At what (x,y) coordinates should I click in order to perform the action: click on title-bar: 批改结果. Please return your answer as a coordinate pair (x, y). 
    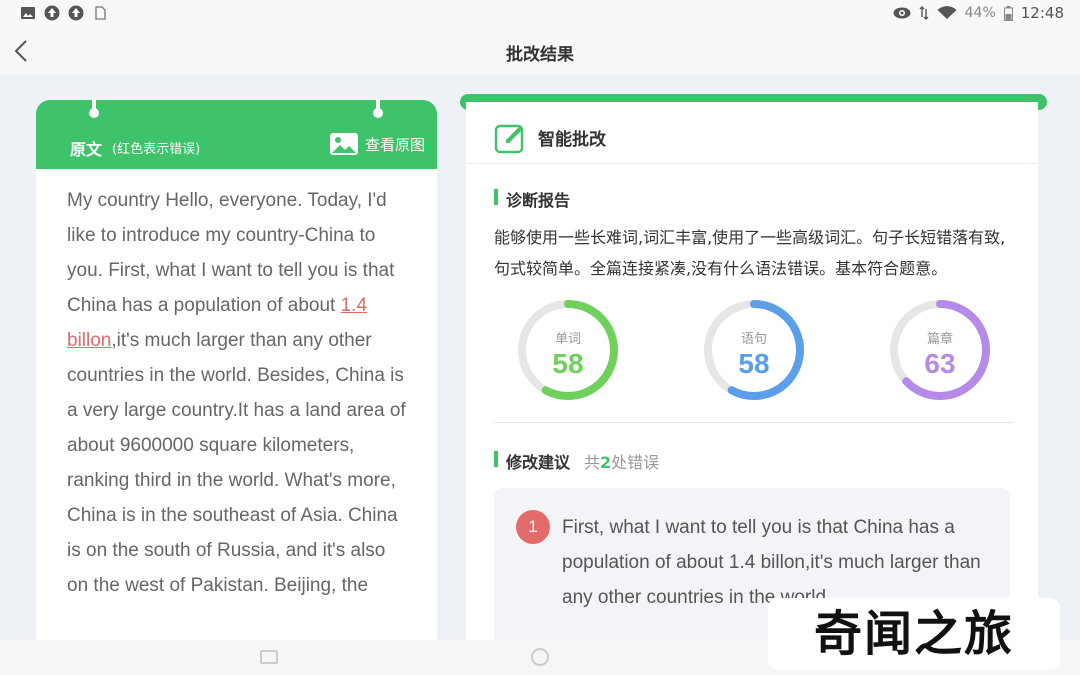
    Looking at the image, I should click on (540, 51).